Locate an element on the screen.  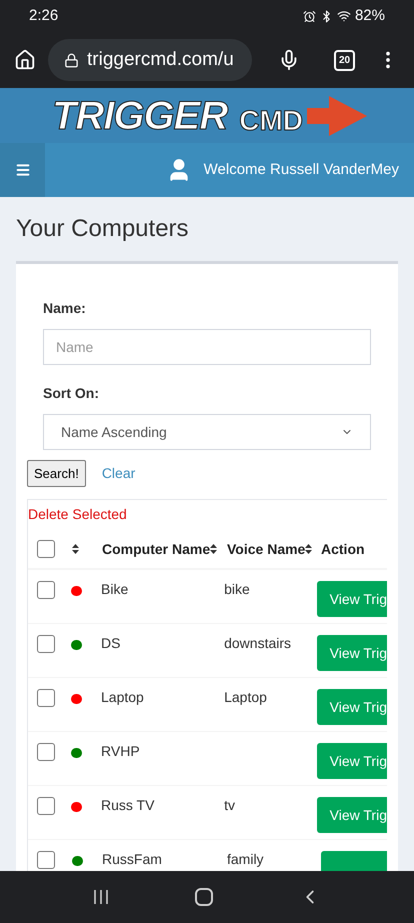
name-field: Name is located at coordinates (207, 347).